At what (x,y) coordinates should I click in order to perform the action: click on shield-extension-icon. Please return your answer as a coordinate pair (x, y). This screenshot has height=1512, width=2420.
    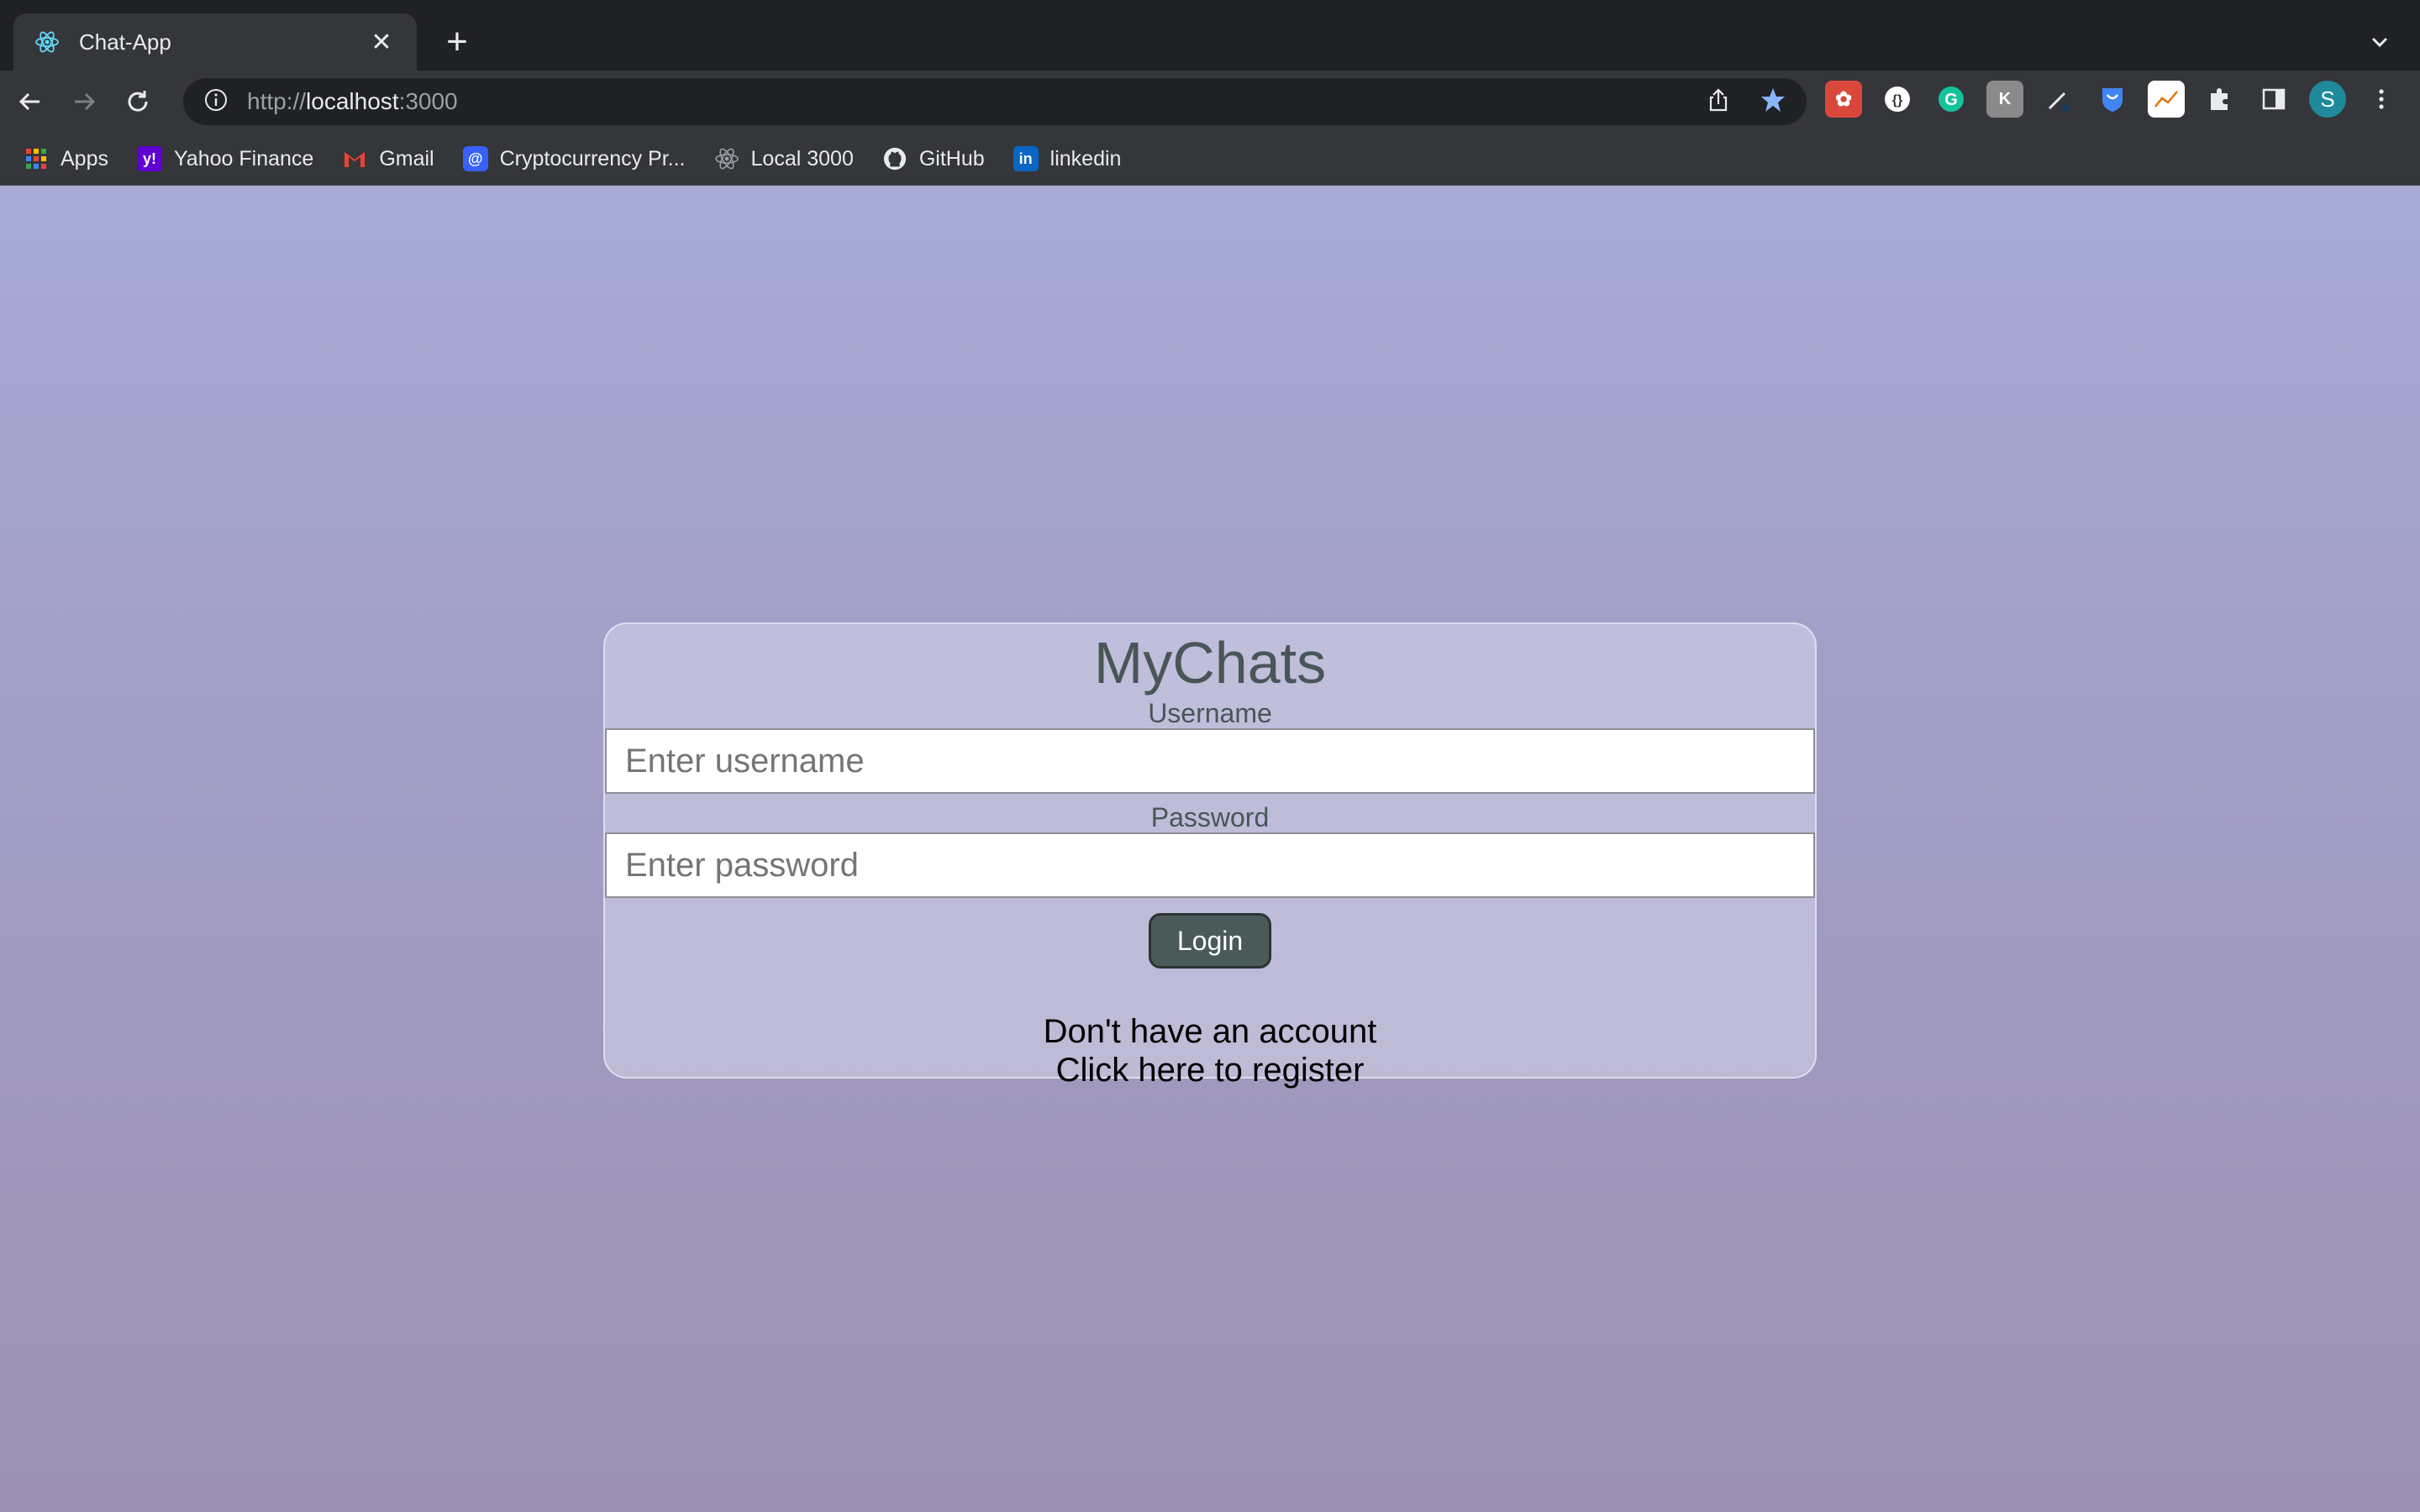
    Looking at the image, I should click on (2112, 99).